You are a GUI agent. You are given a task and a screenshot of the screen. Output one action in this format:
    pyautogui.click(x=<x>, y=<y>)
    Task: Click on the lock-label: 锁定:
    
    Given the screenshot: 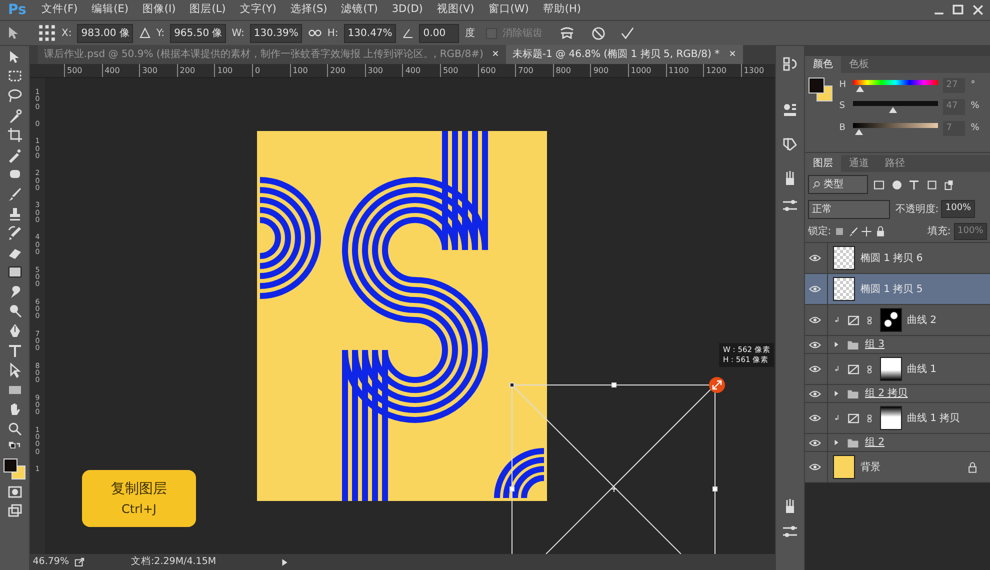 What is the action you would take?
    pyautogui.click(x=820, y=231)
    